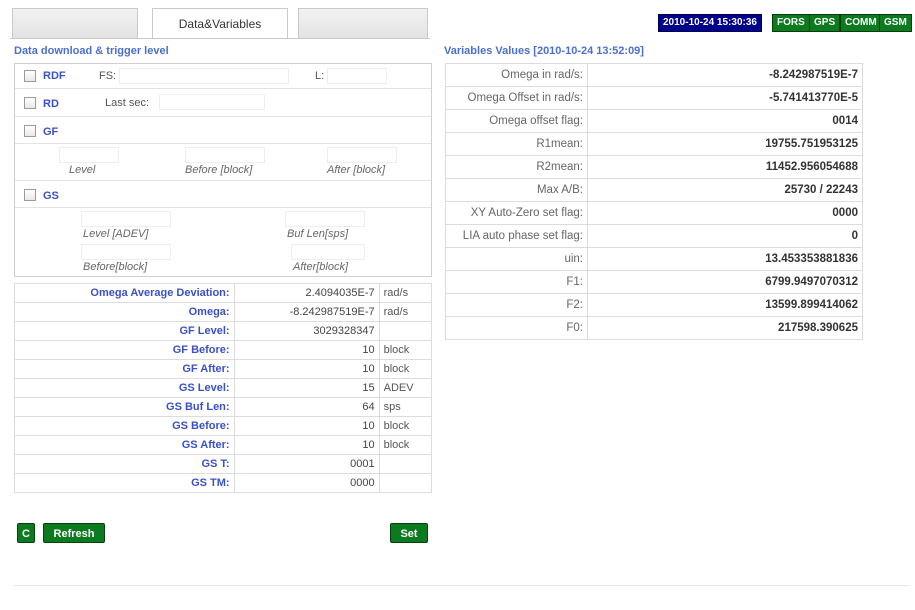 This screenshot has width=915, height=610. I want to click on params-row: GS Level: 15 ADEV, so click(223, 388).